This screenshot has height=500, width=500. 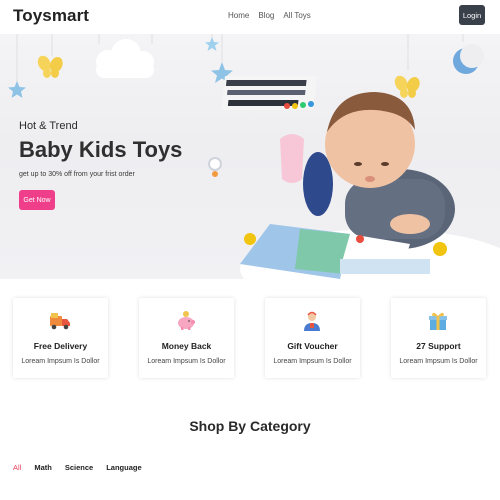 I want to click on feature-title: 27 Support, so click(x=438, y=346).